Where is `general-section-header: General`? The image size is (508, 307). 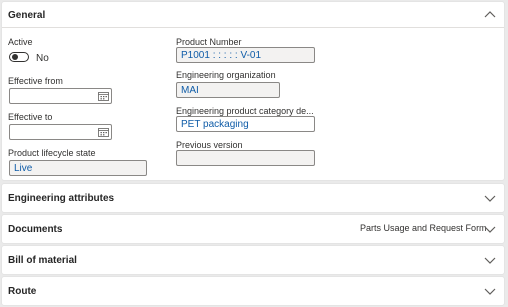 general-section-header: General is located at coordinates (26, 15).